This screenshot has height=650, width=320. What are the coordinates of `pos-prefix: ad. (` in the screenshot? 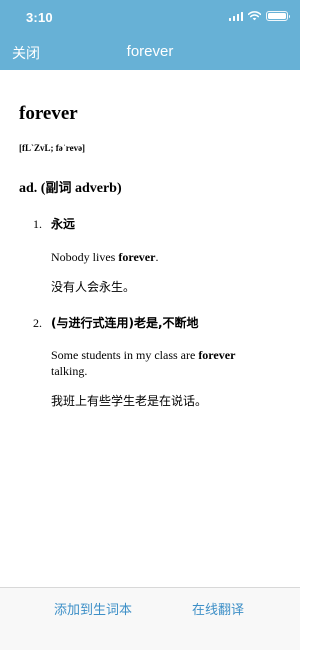 It's located at (32, 188).